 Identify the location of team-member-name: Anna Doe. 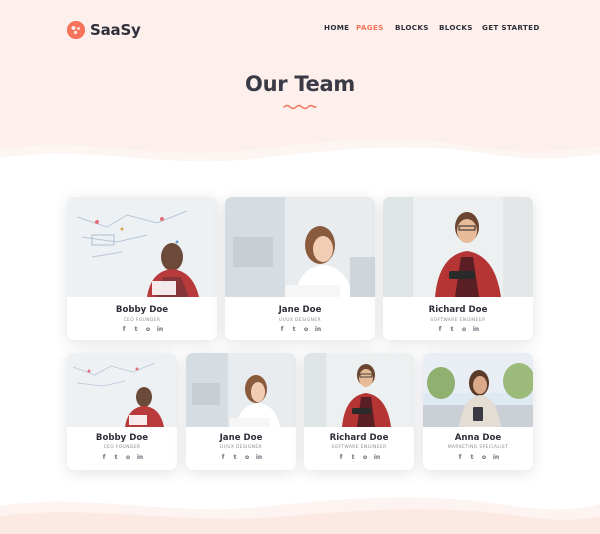
(478, 438).